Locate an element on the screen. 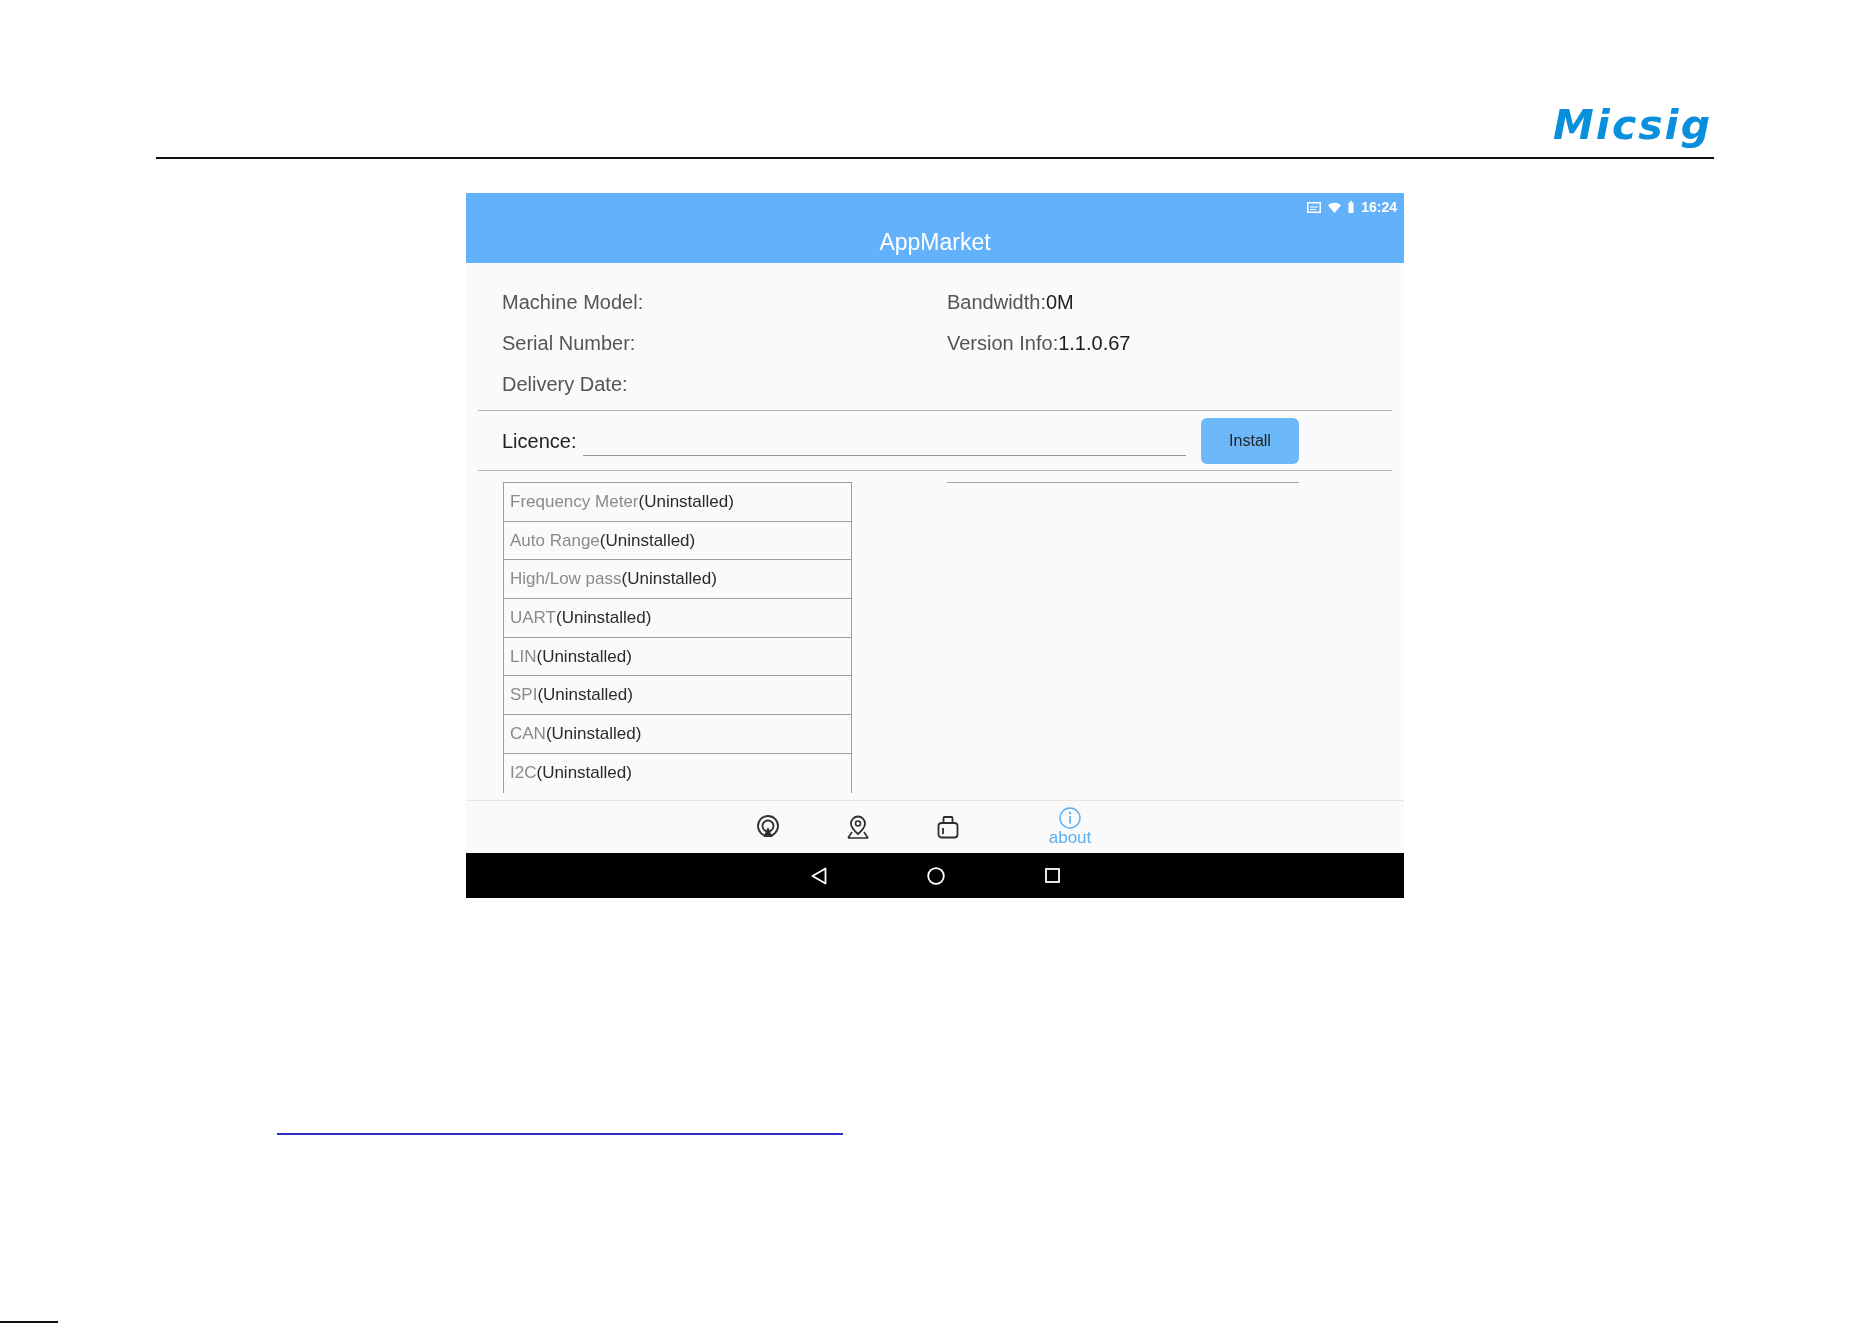  location-pin-icon is located at coordinates (858, 827).